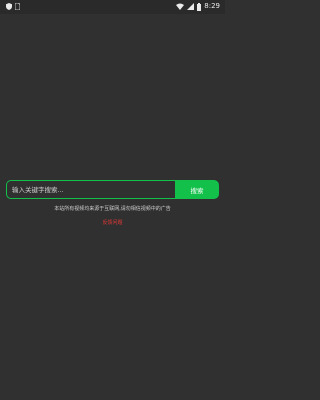  Describe the element at coordinates (13, 6) in the screenshot. I see `status-left-icons` at that location.